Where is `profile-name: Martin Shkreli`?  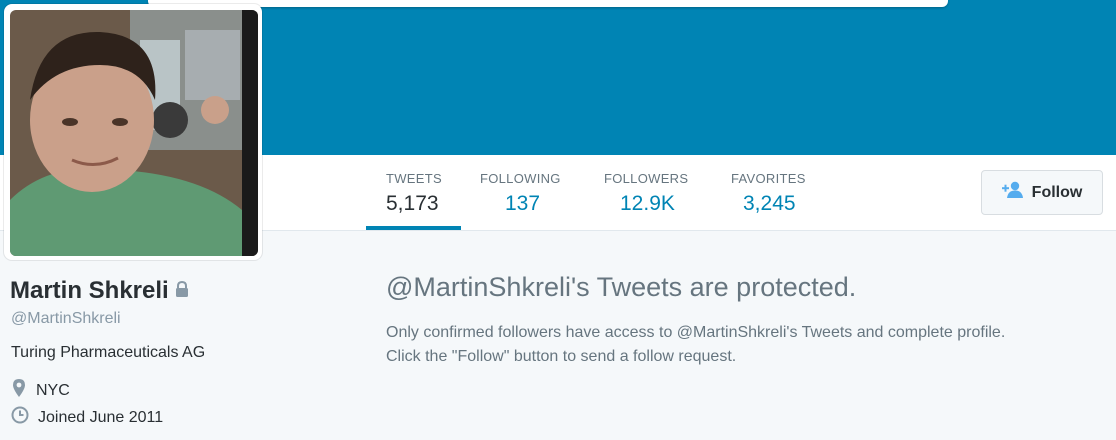 profile-name: Martin Shkreli is located at coordinates (99, 291).